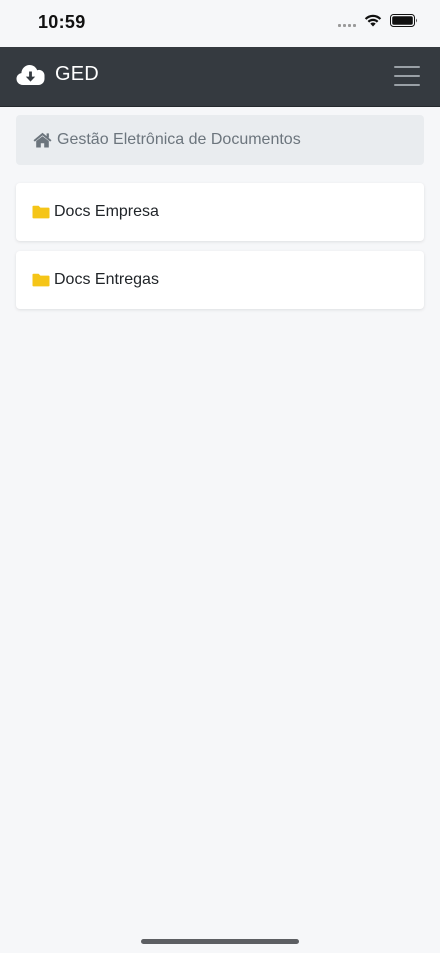 This screenshot has height=953, width=440. I want to click on home-icon, so click(42, 140).